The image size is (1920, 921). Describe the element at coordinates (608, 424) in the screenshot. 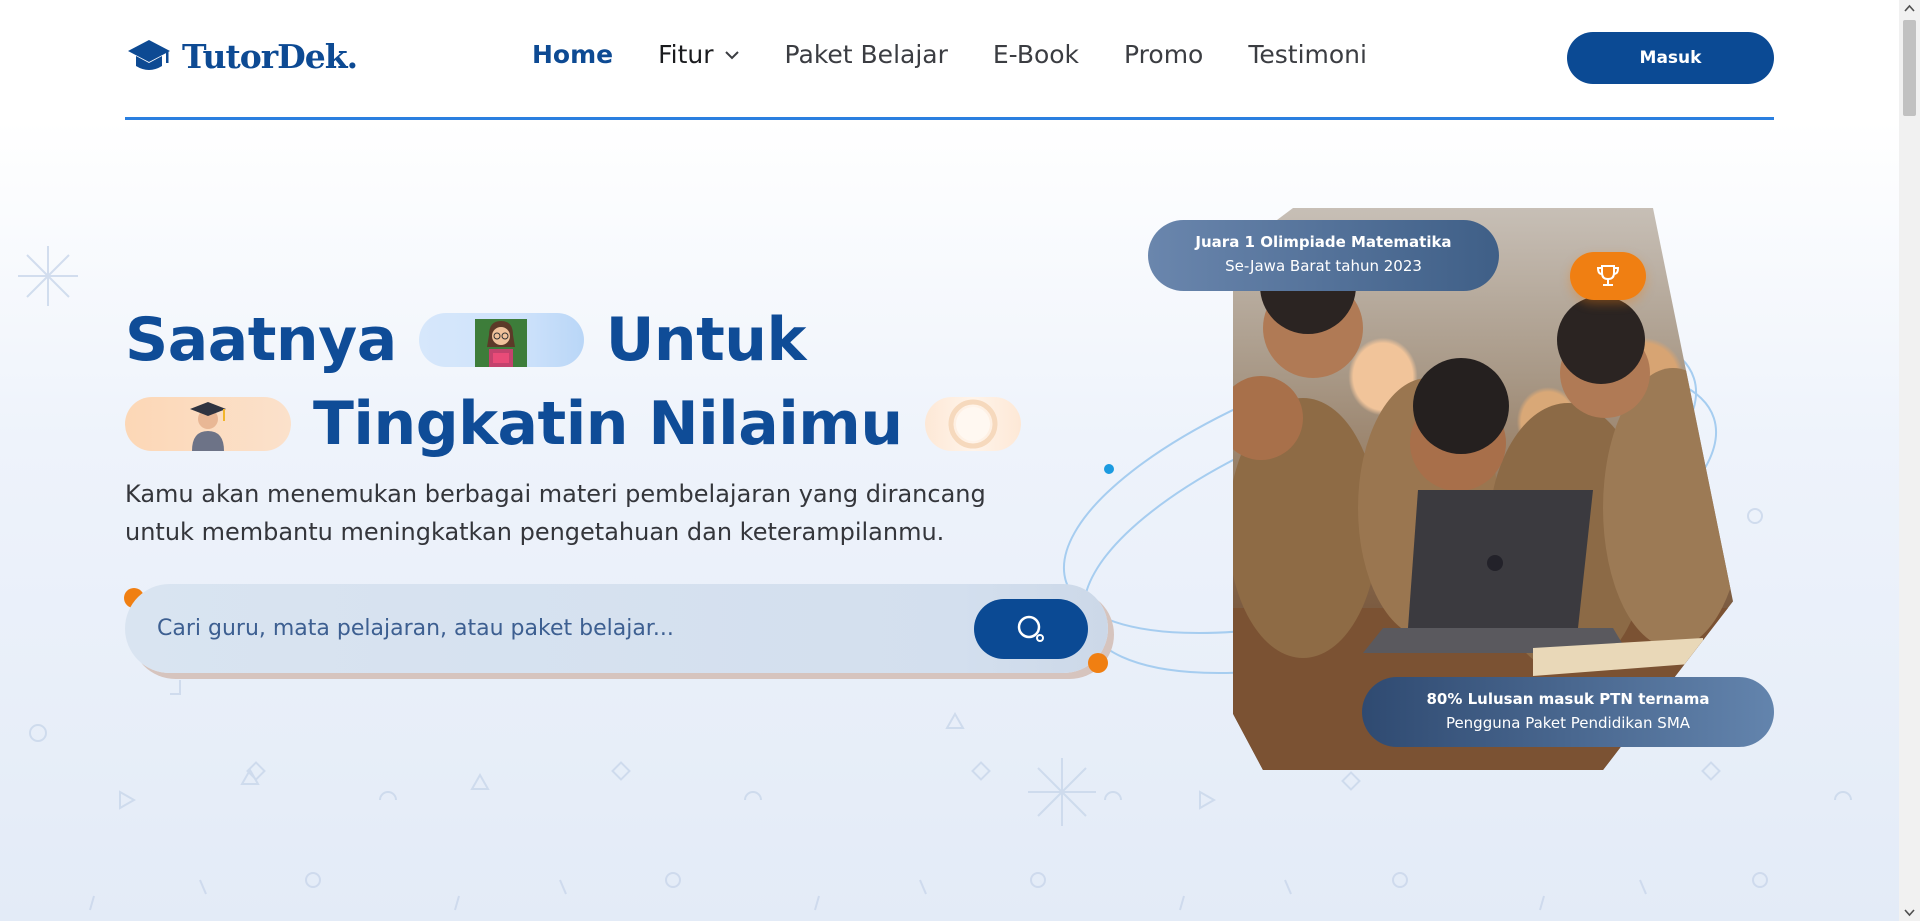

I see `headline-line2: Tingkatin Nilaimu` at that location.